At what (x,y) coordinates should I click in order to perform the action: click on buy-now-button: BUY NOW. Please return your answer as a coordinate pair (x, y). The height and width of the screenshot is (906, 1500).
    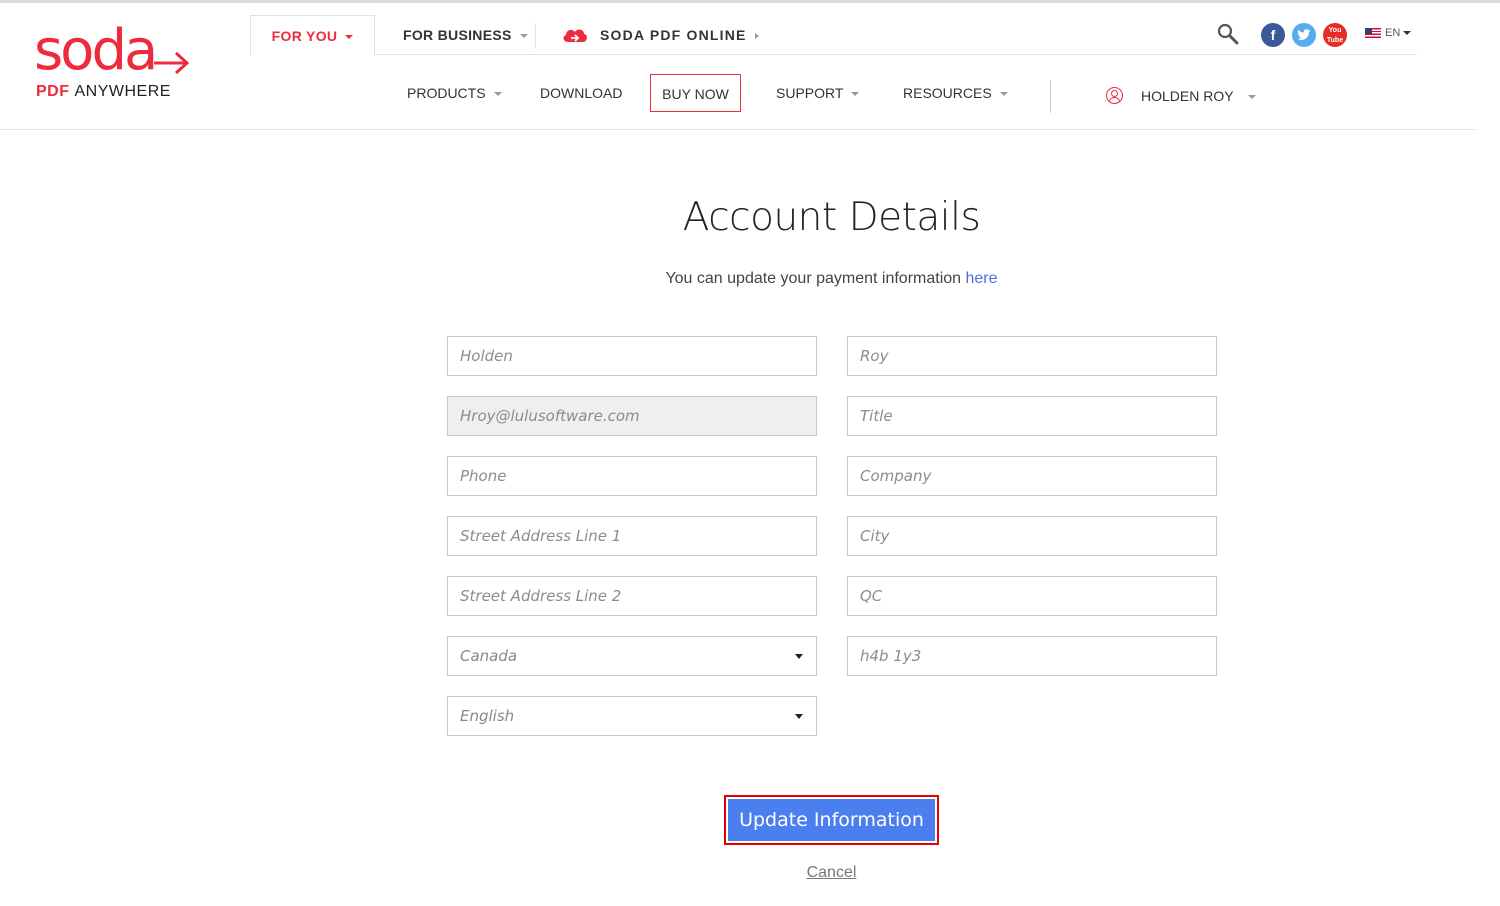
    Looking at the image, I should click on (695, 93).